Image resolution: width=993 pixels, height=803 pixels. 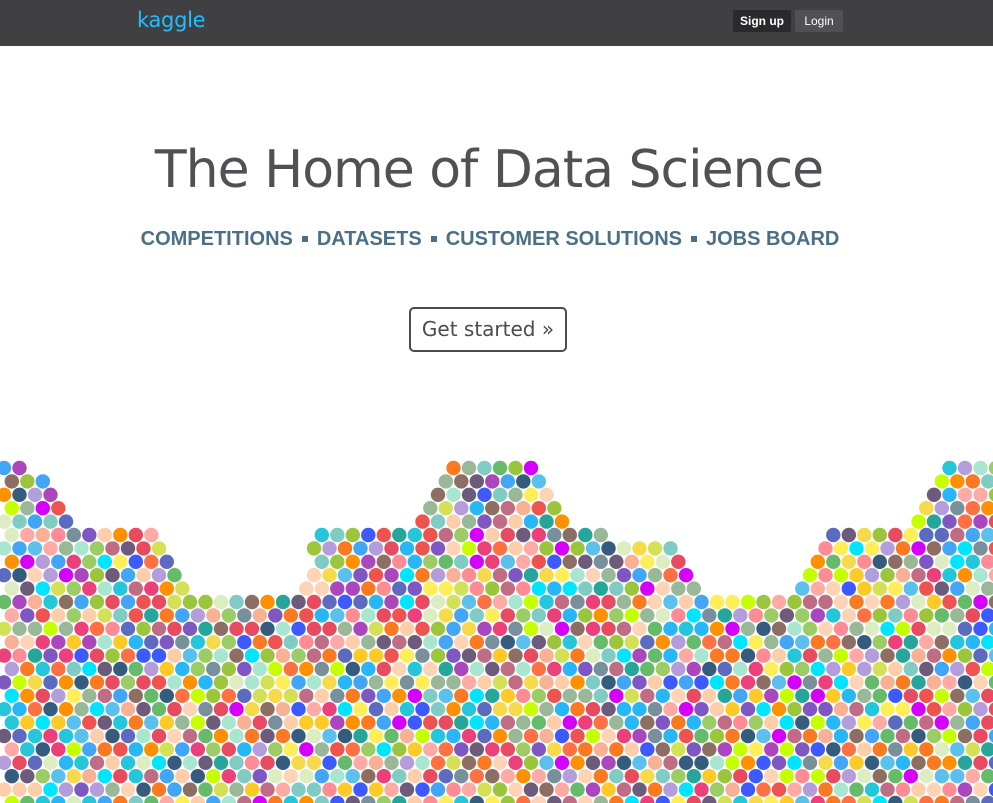 What do you see at coordinates (819, 21) in the screenshot?
I see `login-button: Login` at bounding box center [819, 21].